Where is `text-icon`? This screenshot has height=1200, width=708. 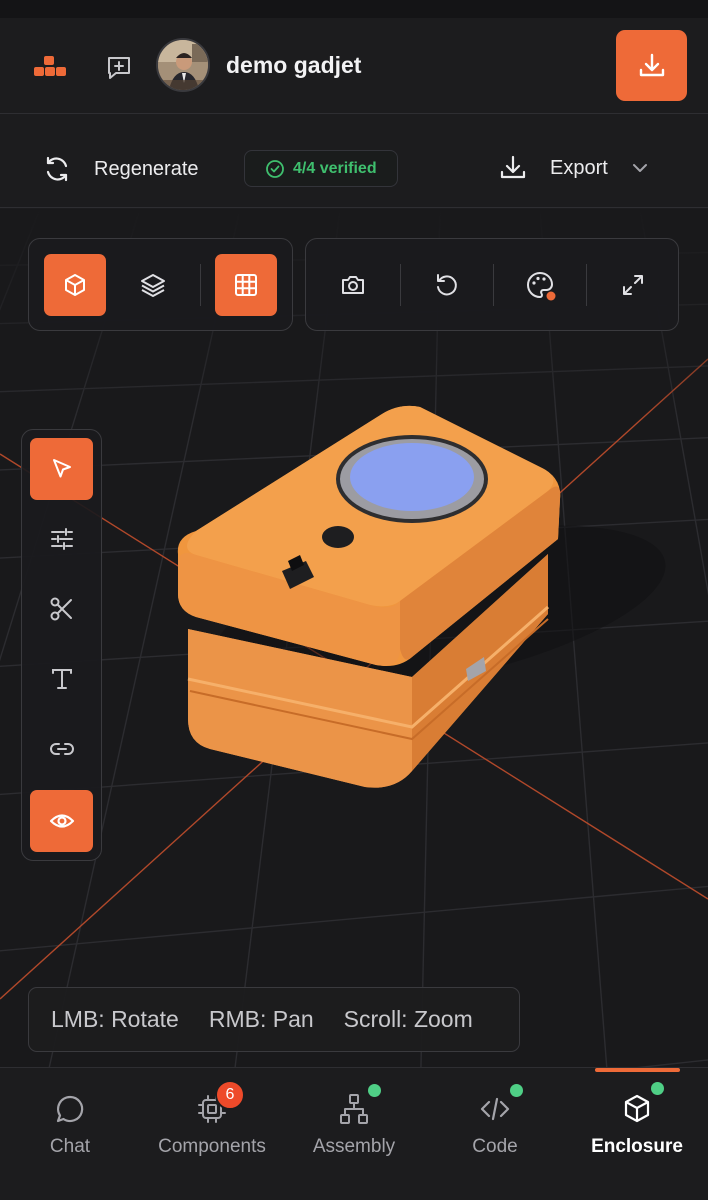
text-icon is located at coordinates (61, 679).